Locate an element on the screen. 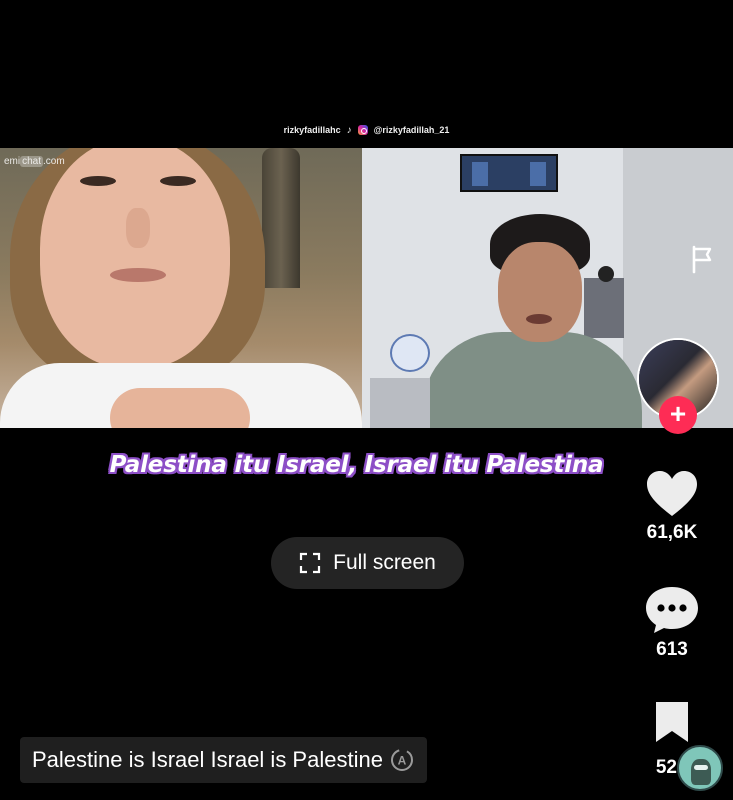  shelf is located at coordinates (604, 308).